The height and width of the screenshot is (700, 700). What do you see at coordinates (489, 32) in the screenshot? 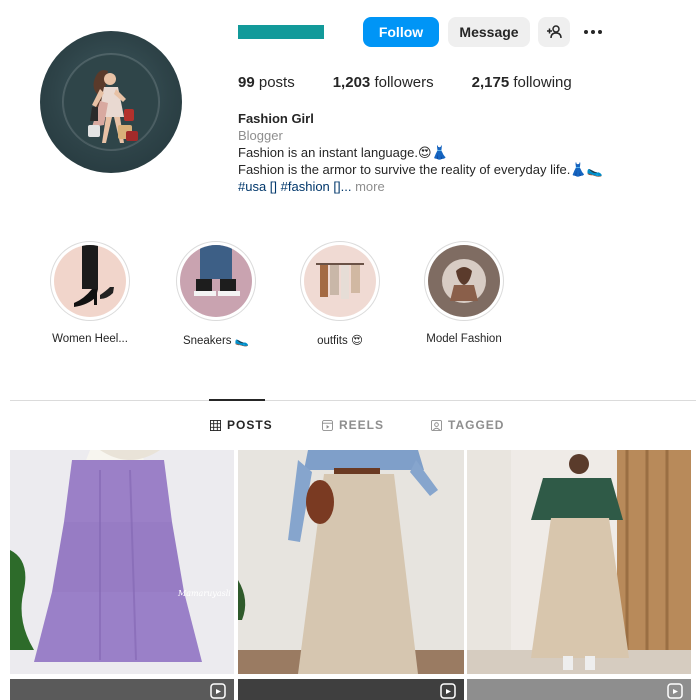
I see `message-button: Message` at bounding box center [489, 32].